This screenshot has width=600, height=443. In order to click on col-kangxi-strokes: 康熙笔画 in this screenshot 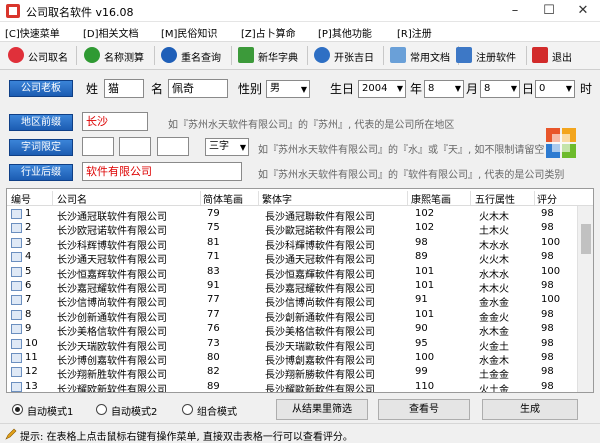, I will do `click(441, 198)`.